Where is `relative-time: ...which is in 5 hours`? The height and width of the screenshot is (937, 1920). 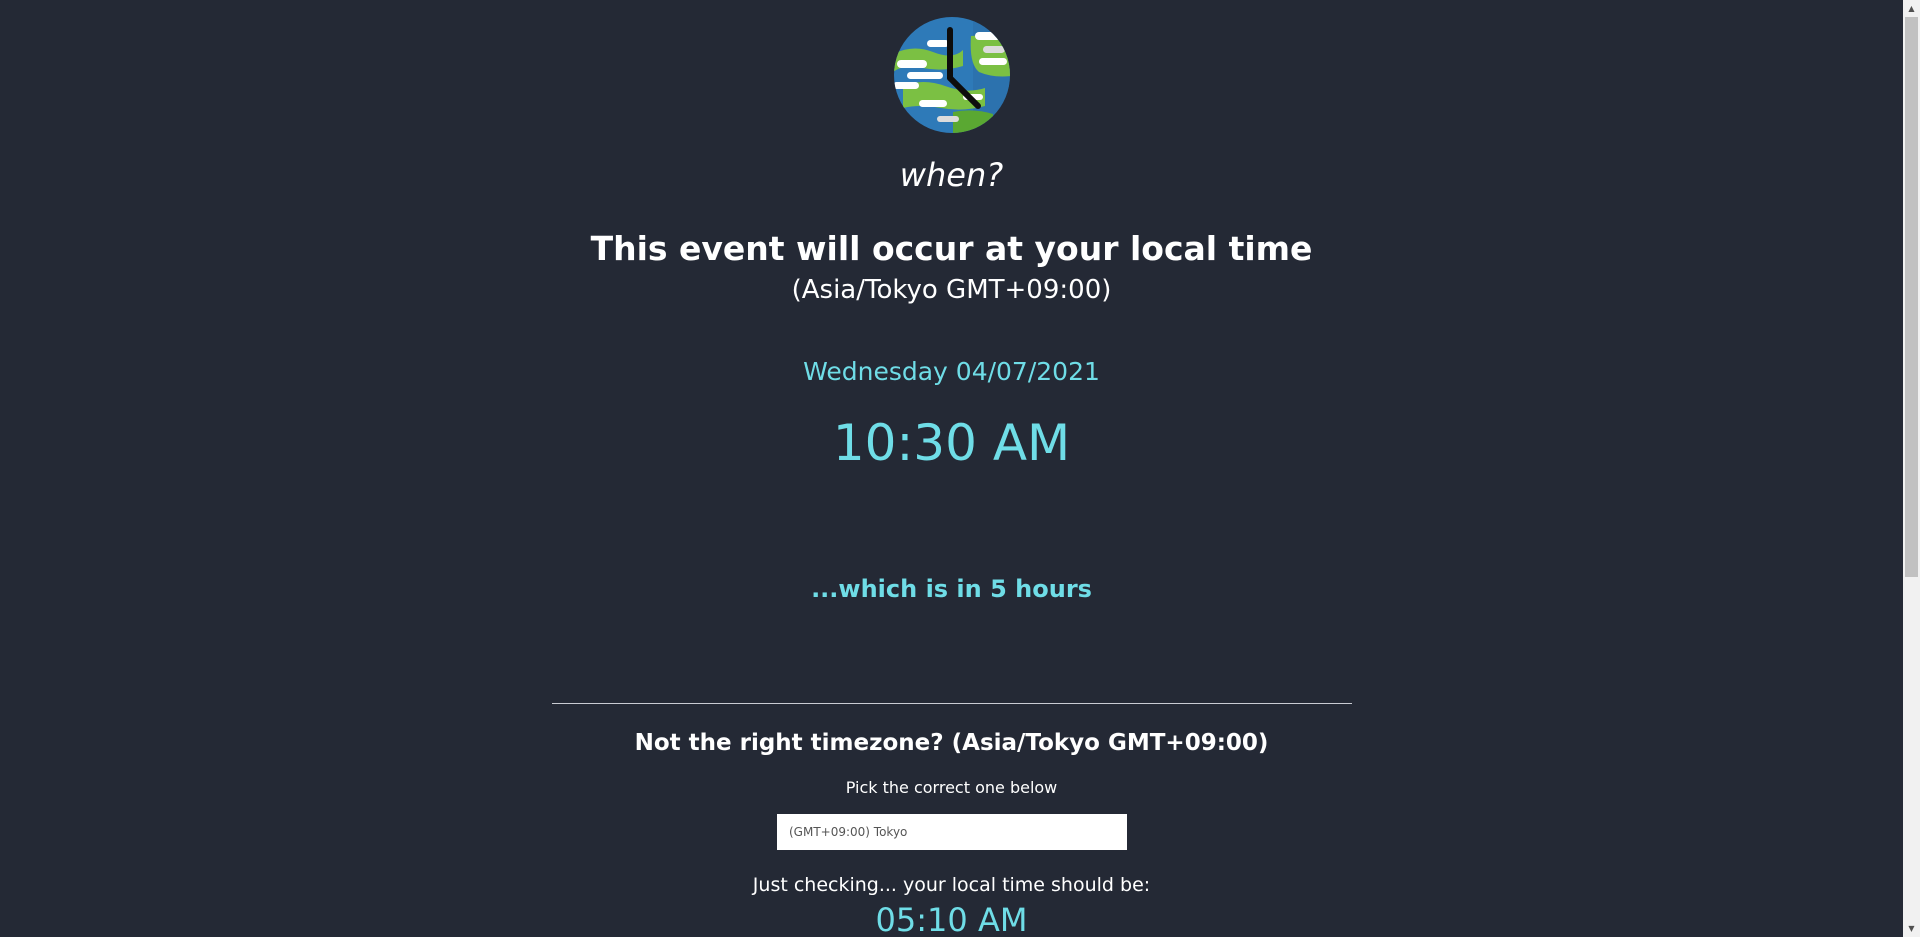
relative-time: ...which is in 5 hours is located at coordinates (951, 589).